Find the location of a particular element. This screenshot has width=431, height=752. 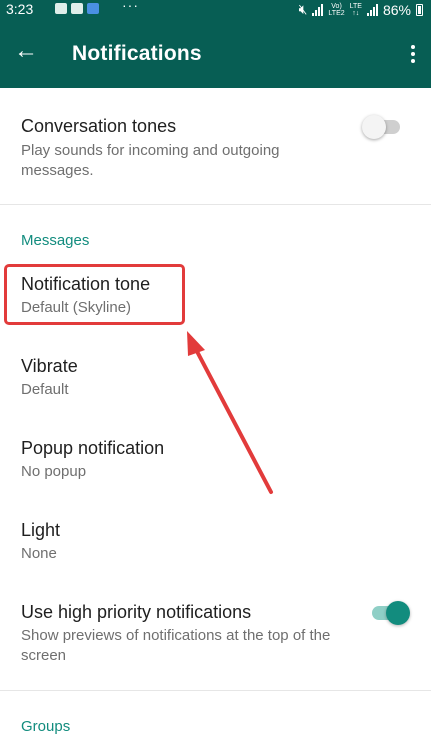

light-row: Light None is located at coordinates (215, 548).